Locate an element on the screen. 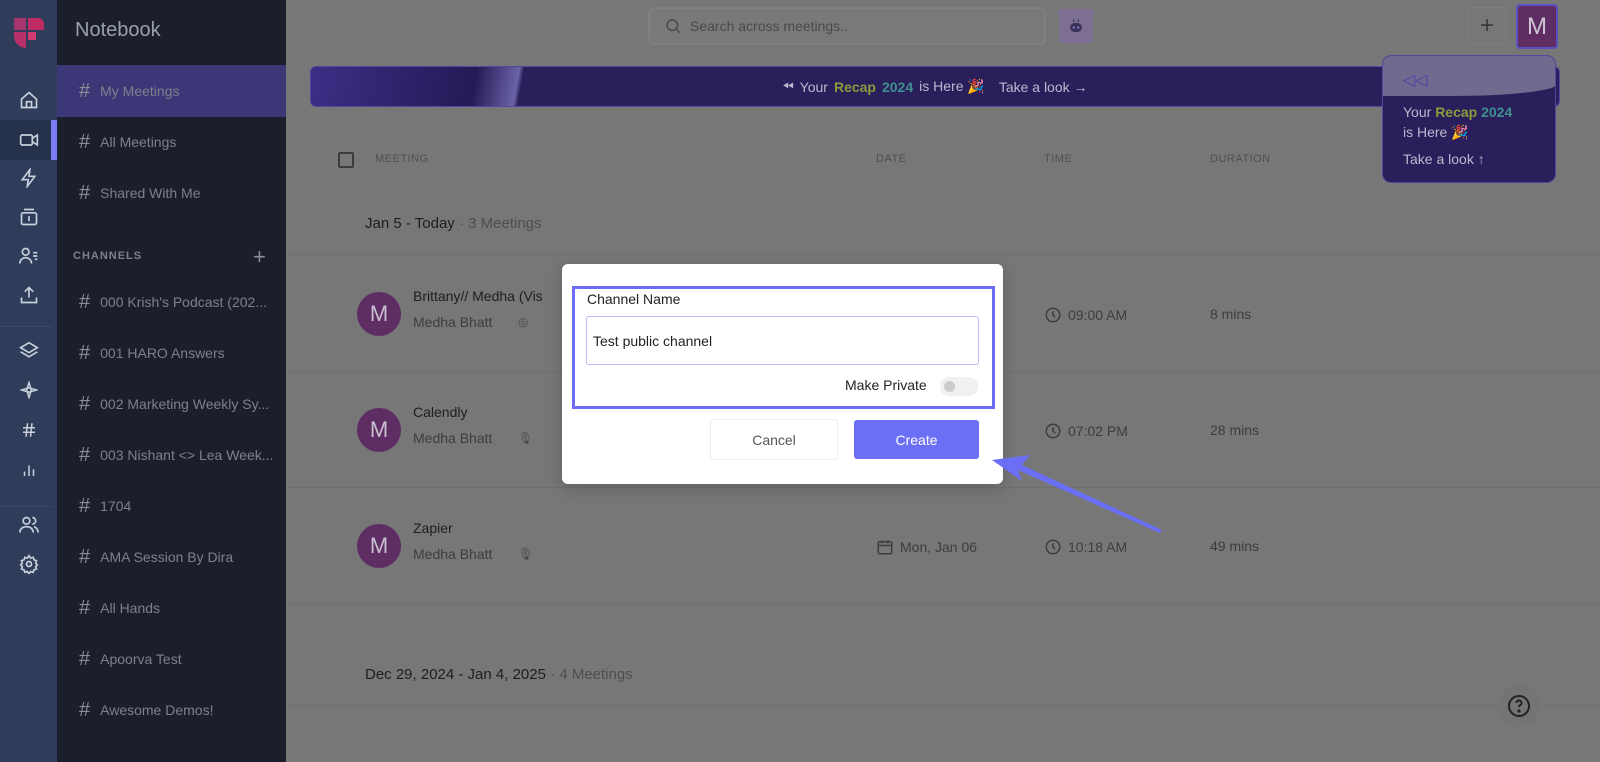 The height and width of the screenshot is (762, 1600). layers-icon is located at coordinates (28, 351).